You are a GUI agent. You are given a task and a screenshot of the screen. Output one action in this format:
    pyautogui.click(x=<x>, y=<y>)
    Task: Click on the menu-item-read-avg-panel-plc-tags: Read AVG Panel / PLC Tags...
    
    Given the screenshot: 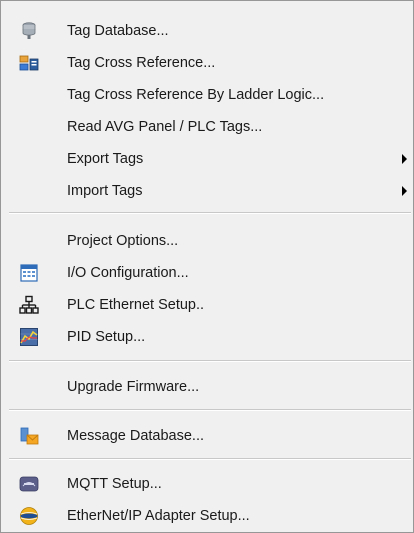 What is the action you would take?
    pyautogui.click(x=207, y=127)
    